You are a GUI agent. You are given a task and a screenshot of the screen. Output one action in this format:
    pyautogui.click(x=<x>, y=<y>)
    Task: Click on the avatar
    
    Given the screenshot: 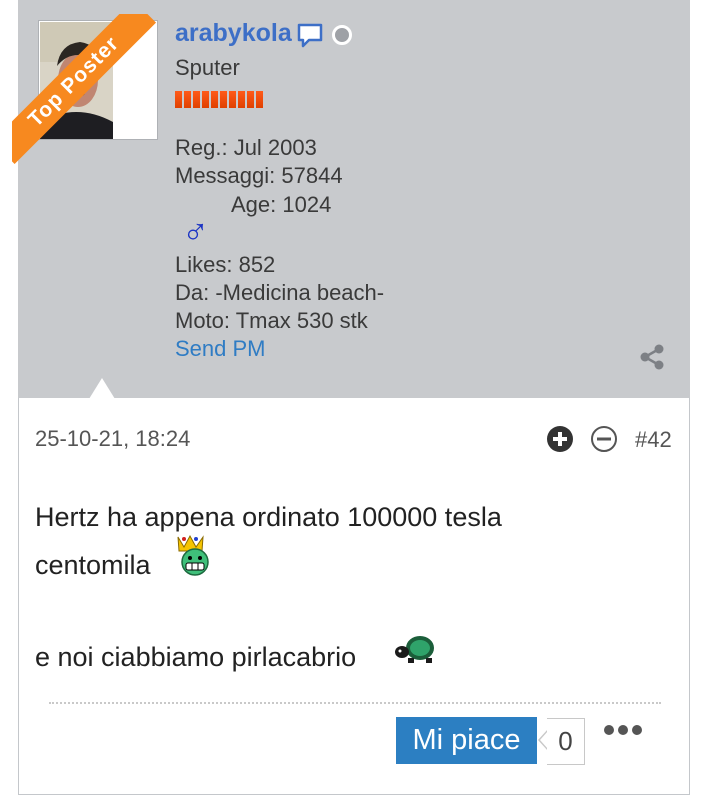 What is the action you would take?
    pyautogui.click(x=98, y=80)
    